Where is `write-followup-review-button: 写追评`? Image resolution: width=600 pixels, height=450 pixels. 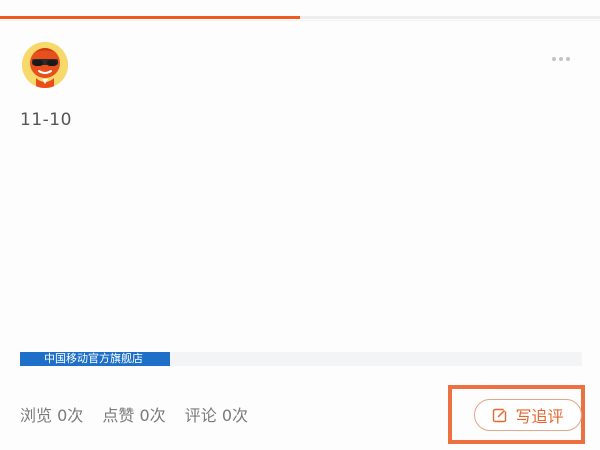 write-followup-review-button: 写追评 is located at coordinates (528, 415).